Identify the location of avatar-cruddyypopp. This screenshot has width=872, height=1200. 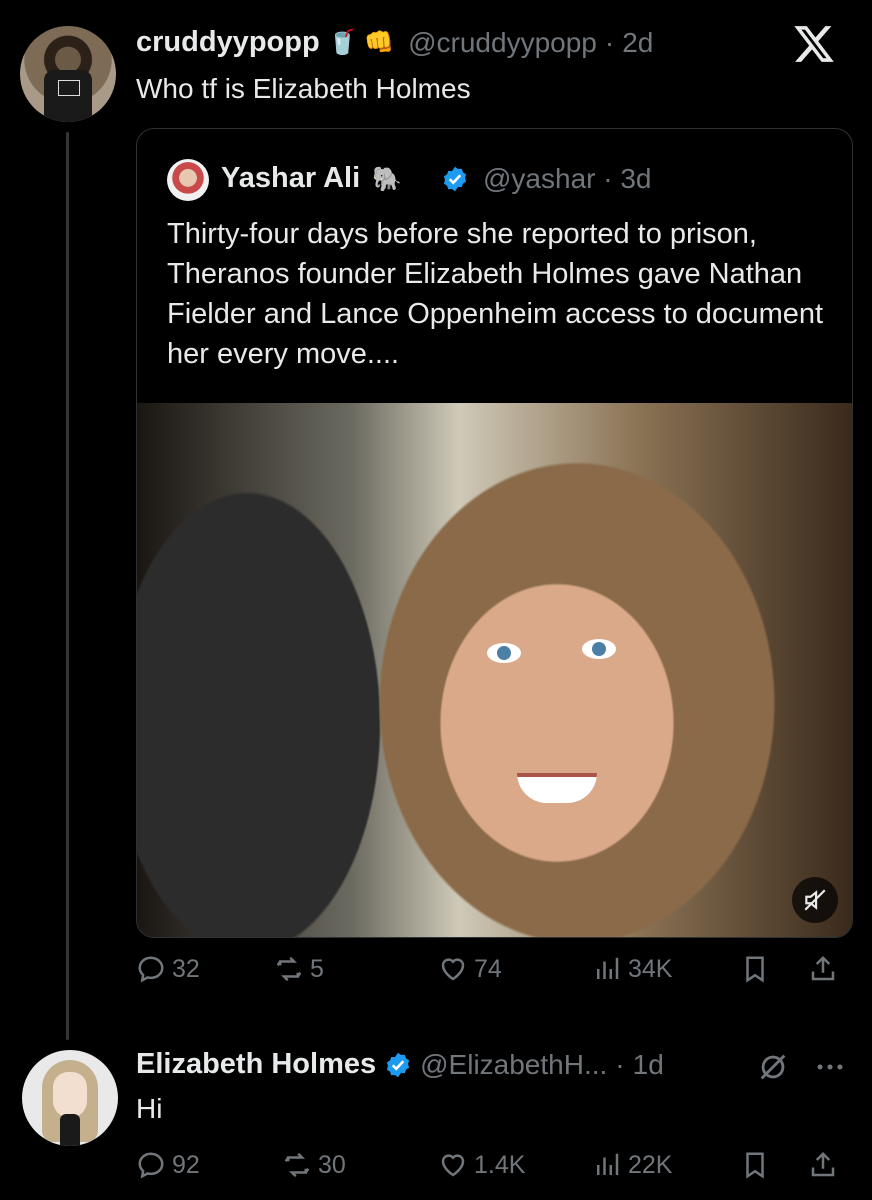
(68, 74).